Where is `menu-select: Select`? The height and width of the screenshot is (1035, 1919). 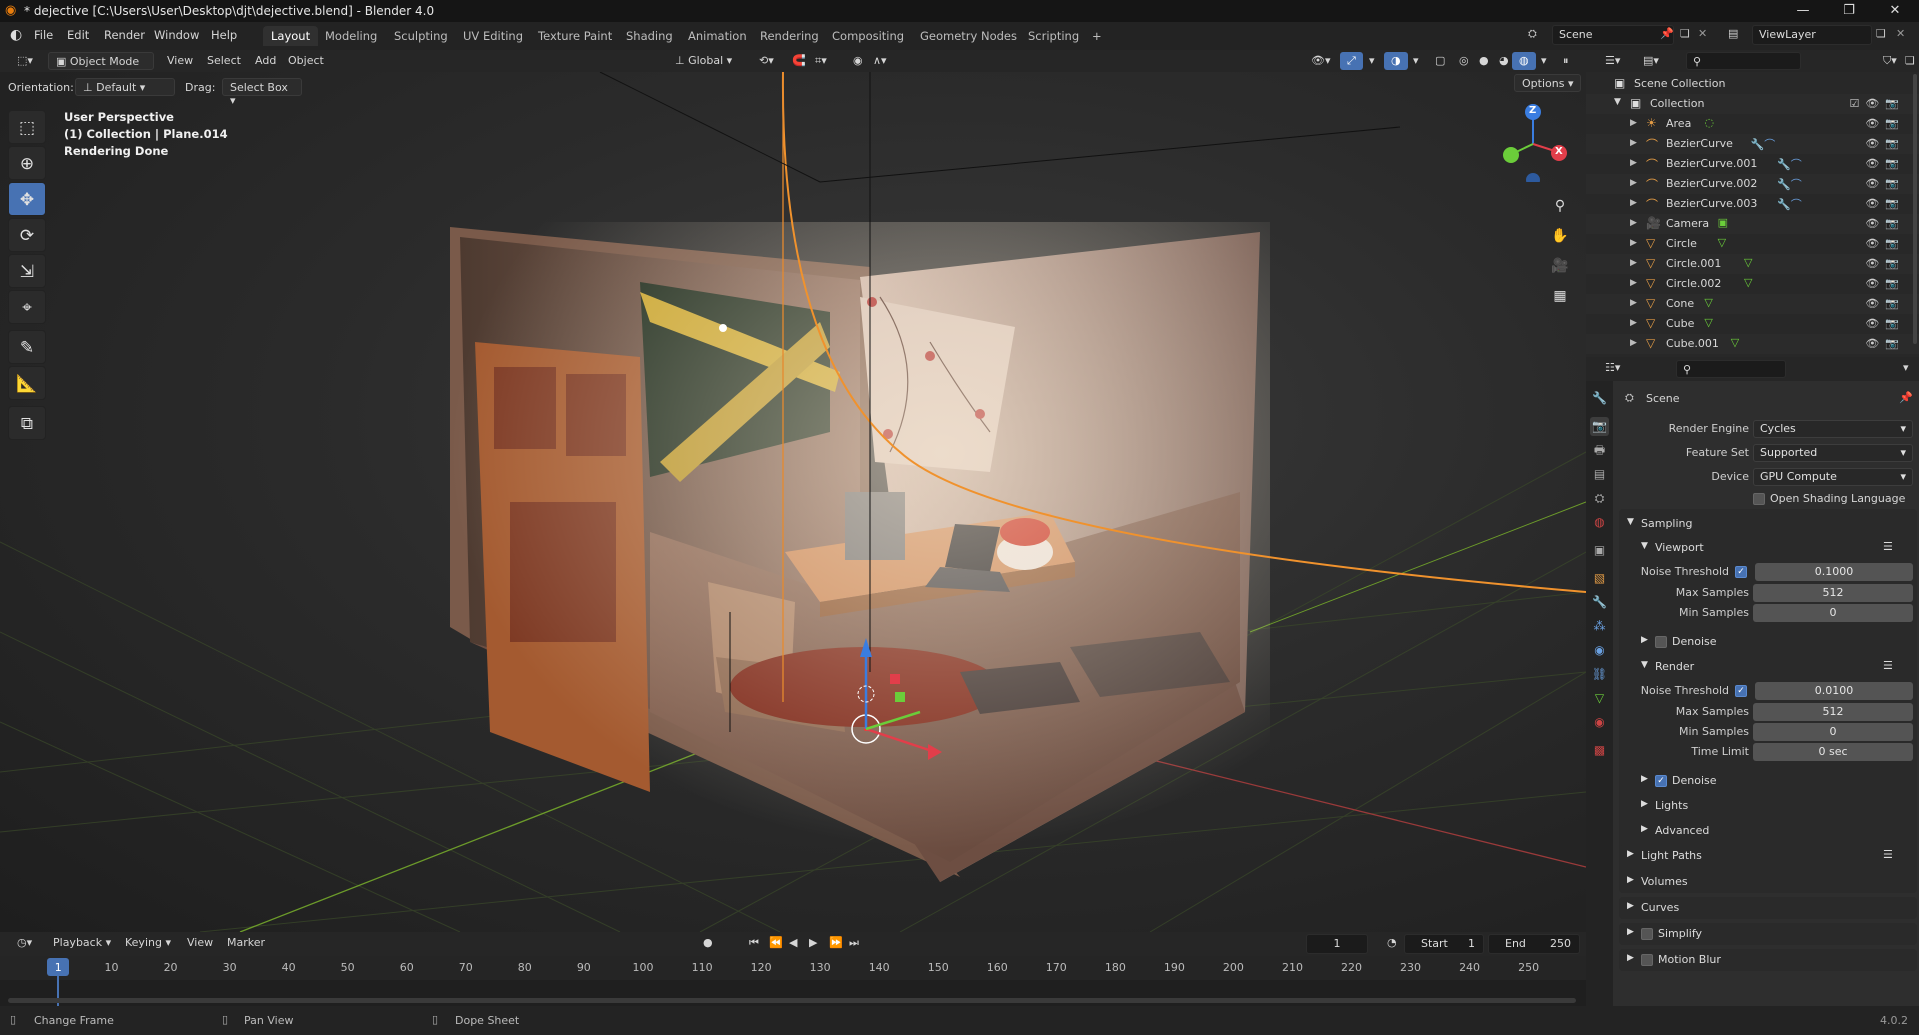 menu-select: Select is located at coordinates (224, 61).